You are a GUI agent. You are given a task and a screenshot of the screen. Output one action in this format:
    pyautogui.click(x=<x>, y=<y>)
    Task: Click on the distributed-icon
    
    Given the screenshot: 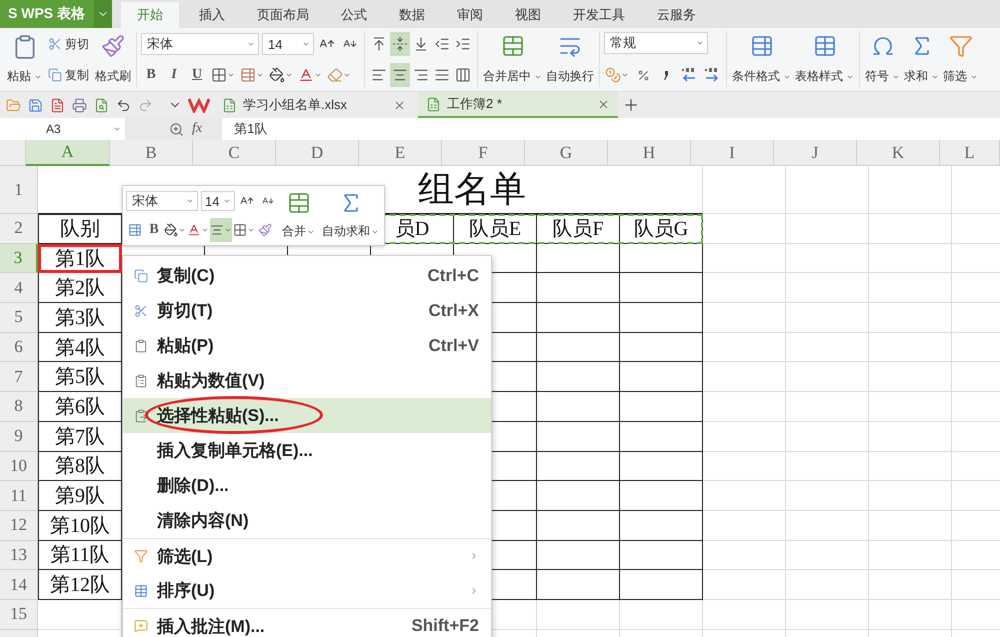 What is the action you would take?
    pyautogui.click(x=463, y=75)
    